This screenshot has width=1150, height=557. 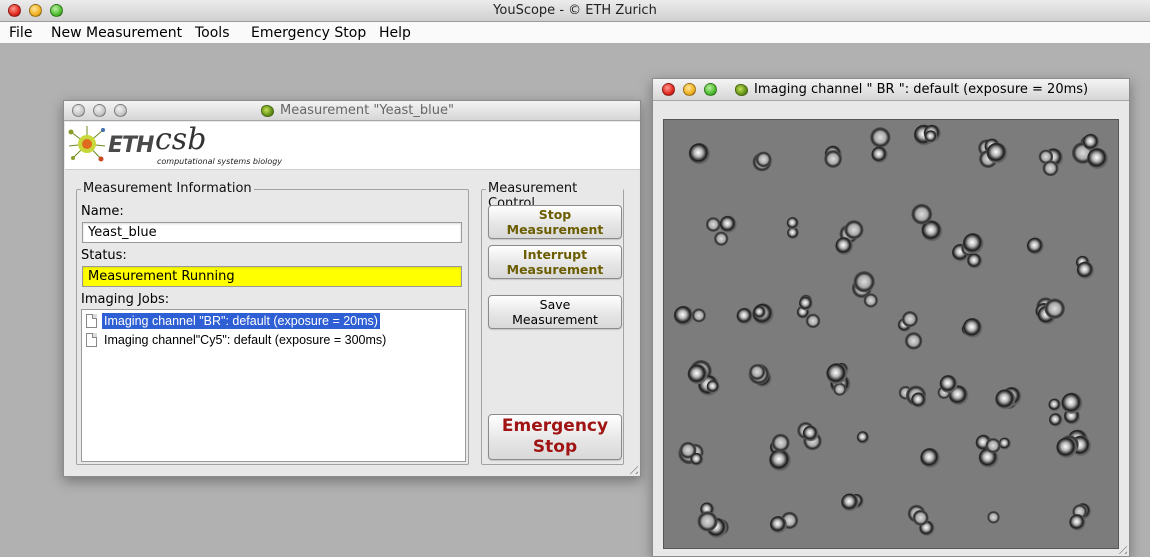 What do you see at coordinates (555, 214) in the screenshot?
I see `stop-button-line1: Stop` at bounding box center [555, 214].